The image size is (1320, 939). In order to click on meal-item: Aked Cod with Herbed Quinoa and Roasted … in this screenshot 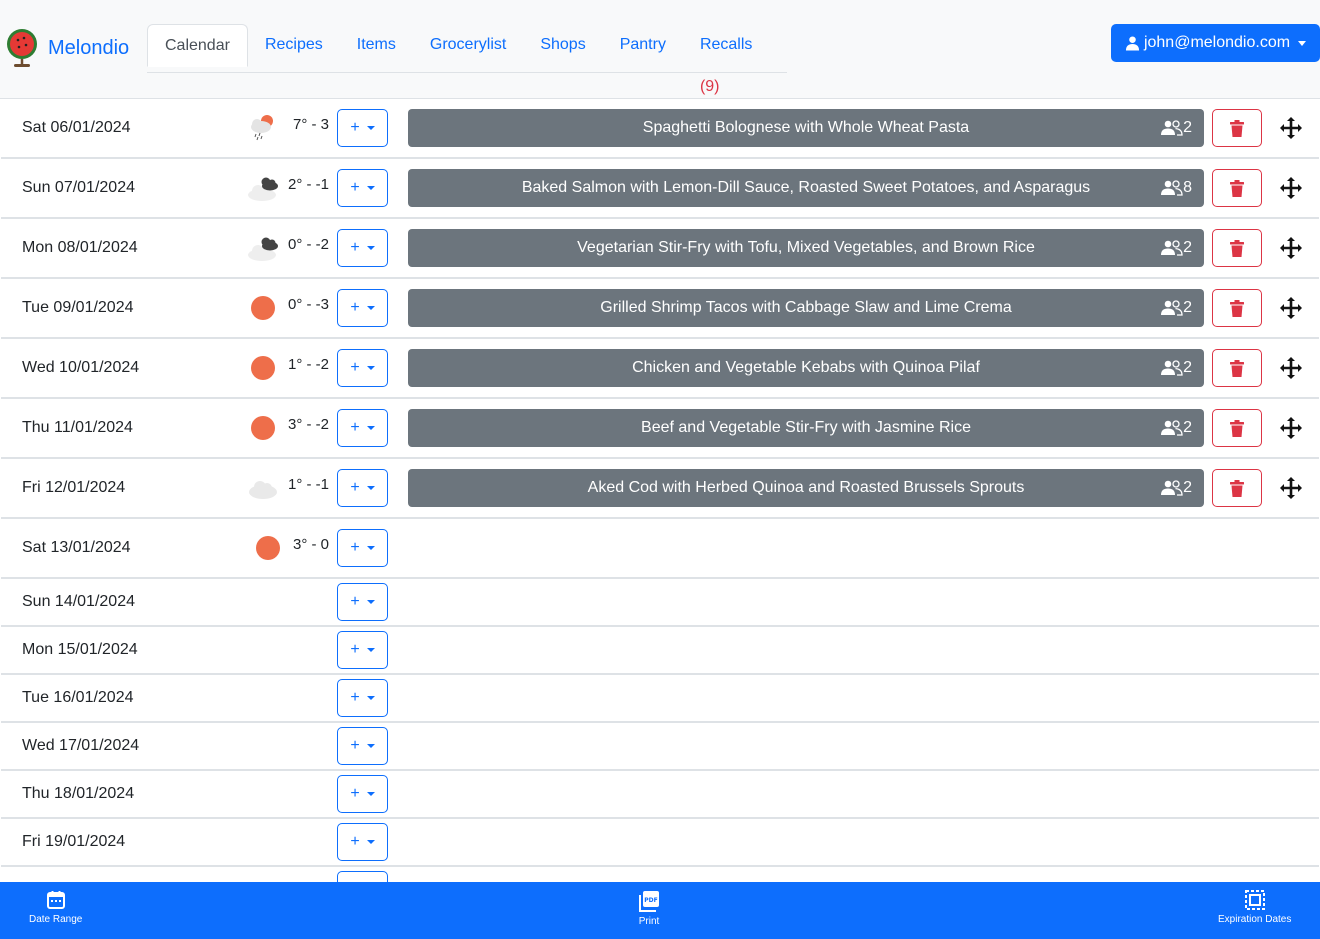, I will do `click(806, 488)`.